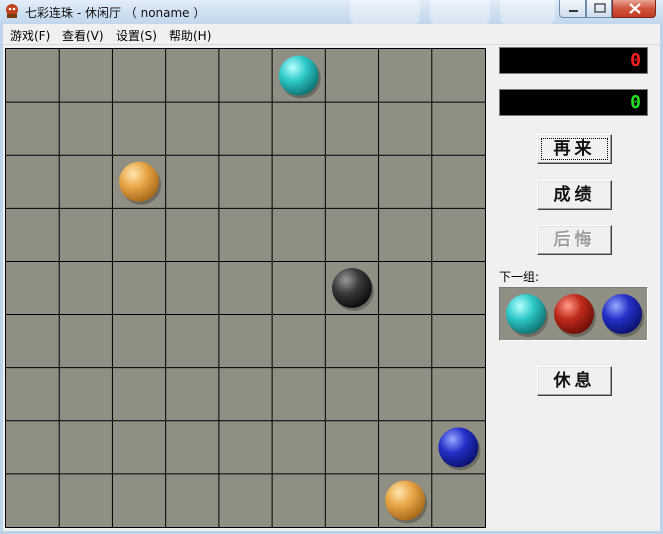 The image size is (663, 534). I want to click on maximize-button, so click(599, 9).